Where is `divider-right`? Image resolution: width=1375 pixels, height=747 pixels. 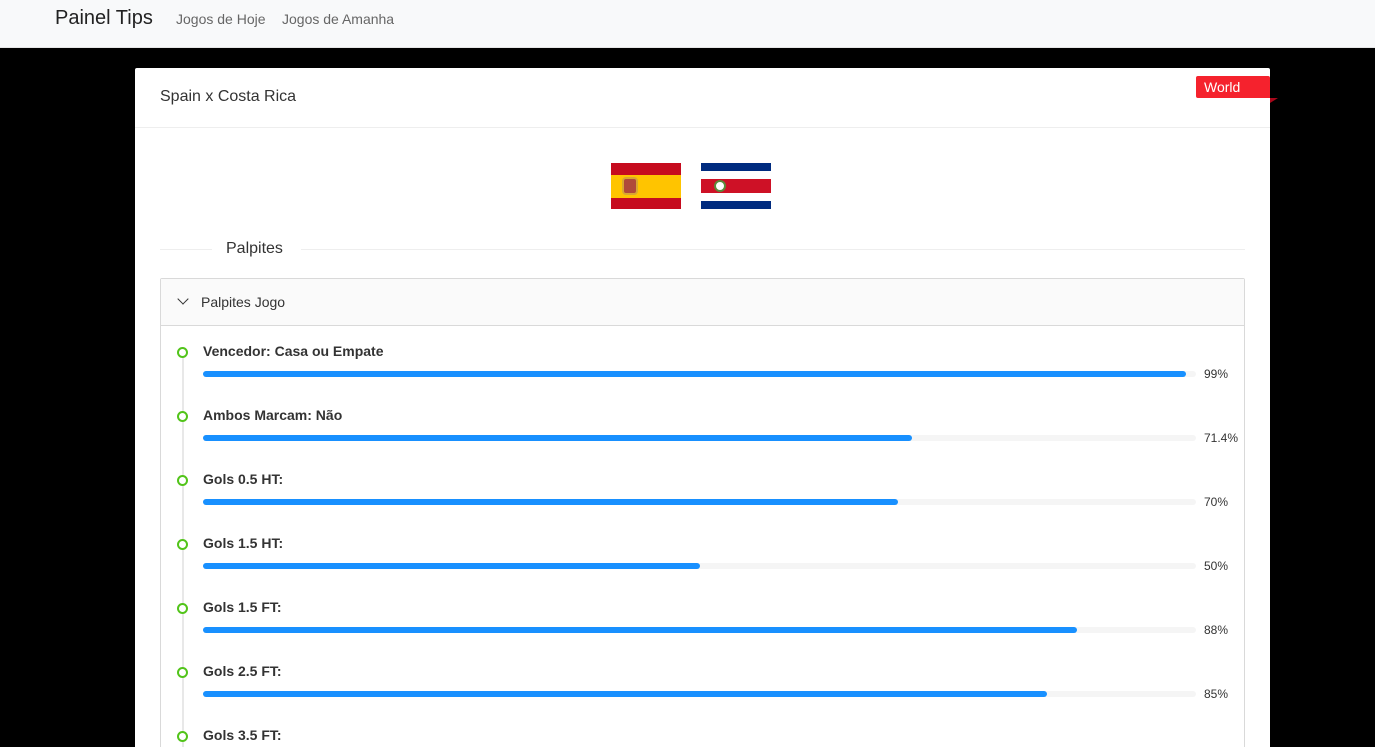
divider-right is located at coordinates (773, 249).